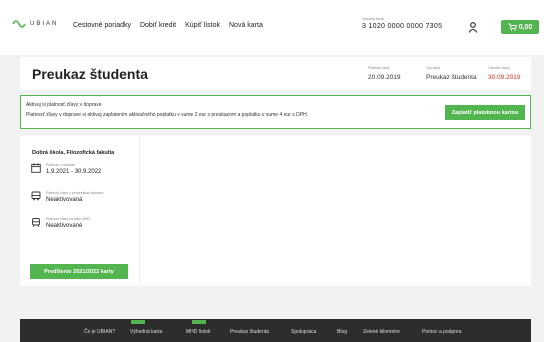  What do you see at coordinates (379, 68) in the screenshot?
I see `card-validity-label: Platnosť karty` at bounding box center [379, 68].